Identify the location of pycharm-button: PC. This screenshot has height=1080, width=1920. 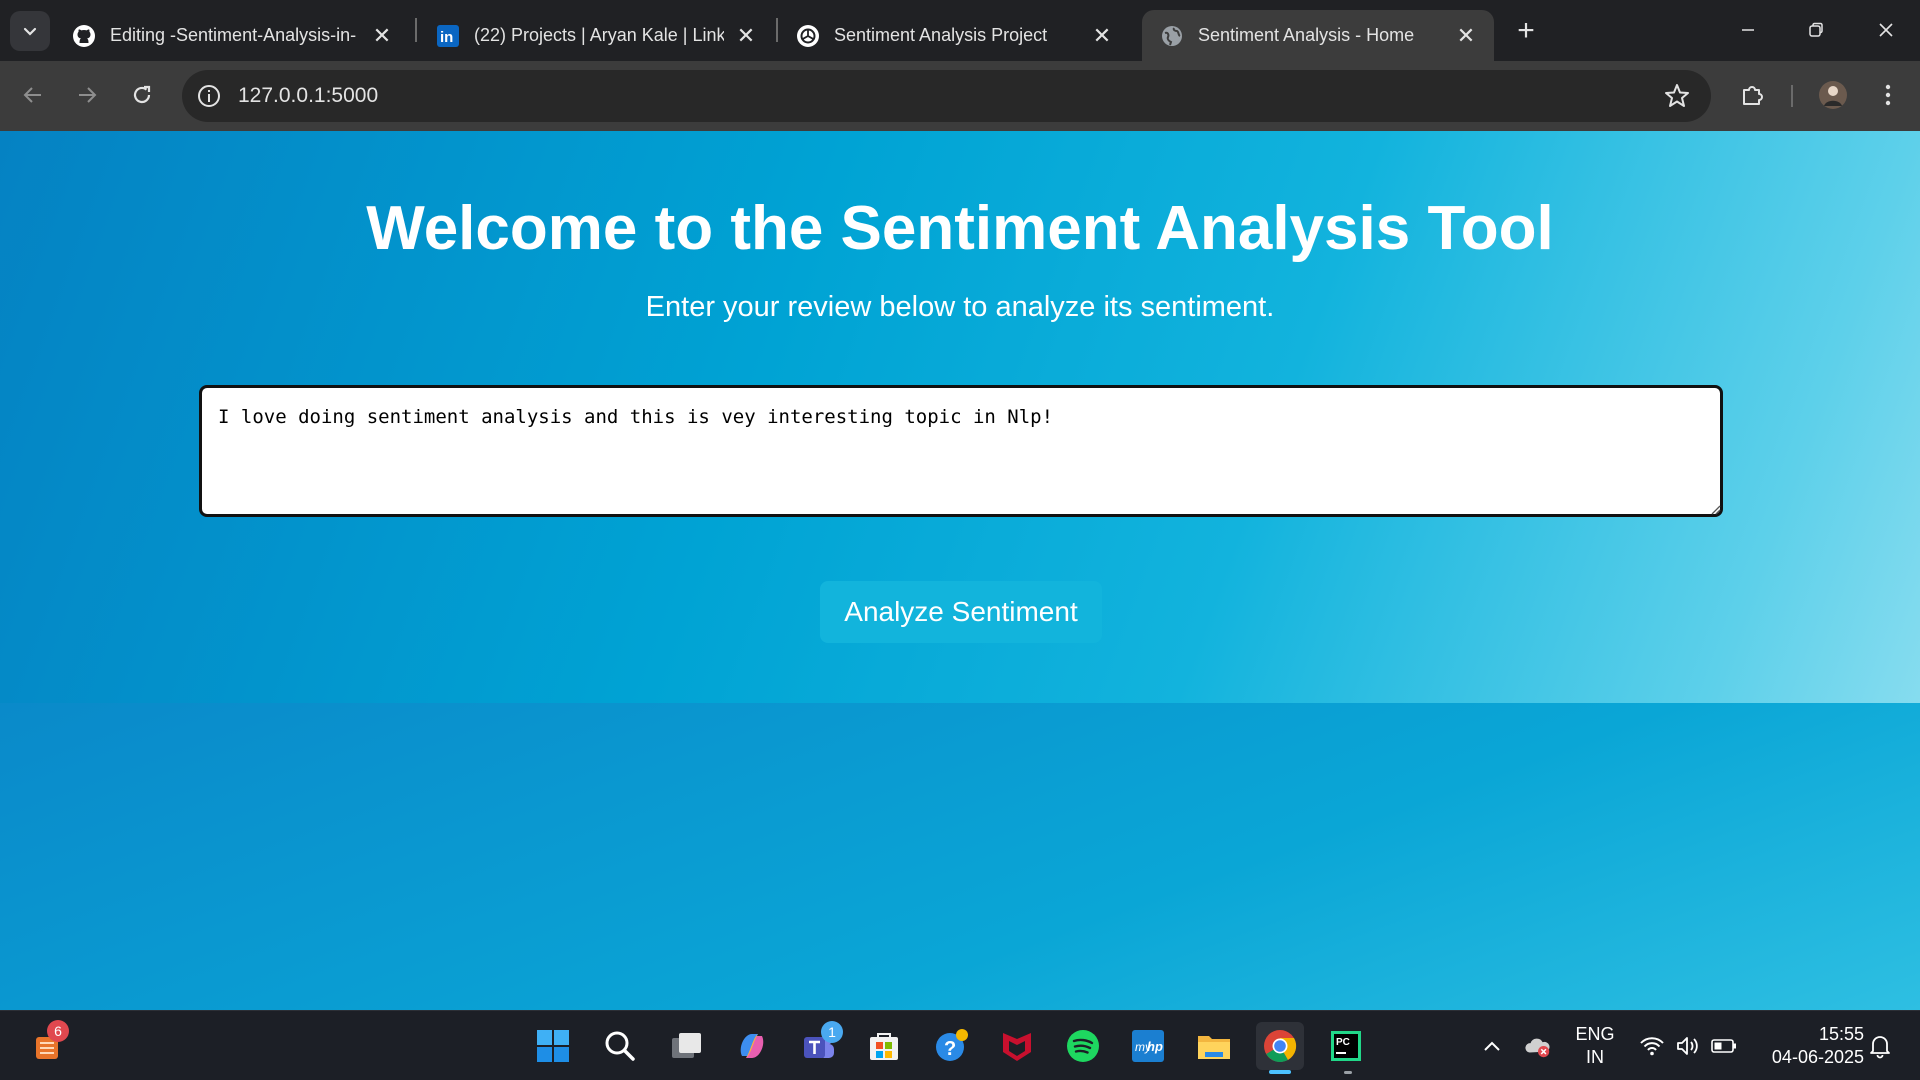
(1346, 1046).